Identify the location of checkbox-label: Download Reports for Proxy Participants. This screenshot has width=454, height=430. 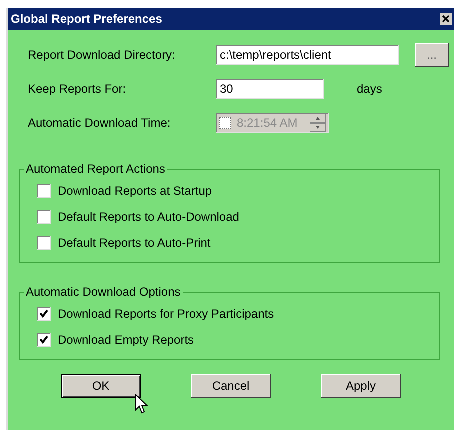
(166, 314).